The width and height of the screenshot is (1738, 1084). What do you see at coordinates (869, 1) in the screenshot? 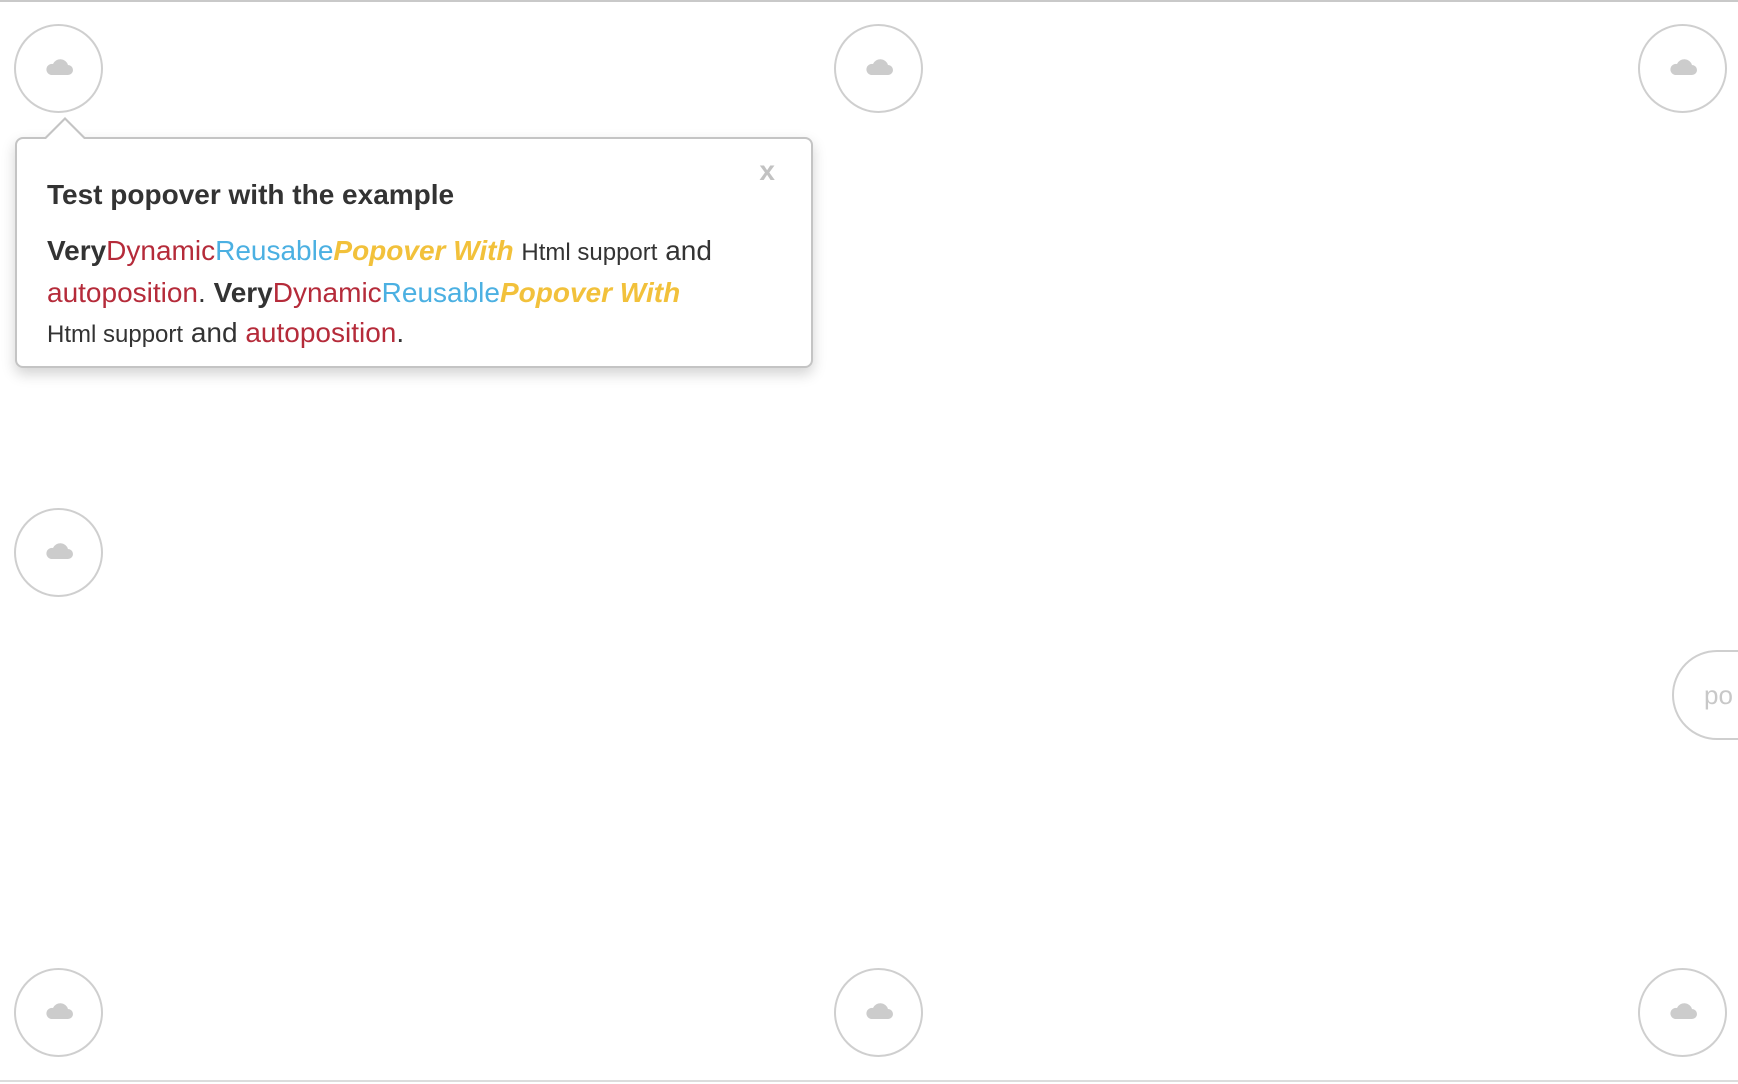
I see `top-divider` at bounding box center [869, 1].